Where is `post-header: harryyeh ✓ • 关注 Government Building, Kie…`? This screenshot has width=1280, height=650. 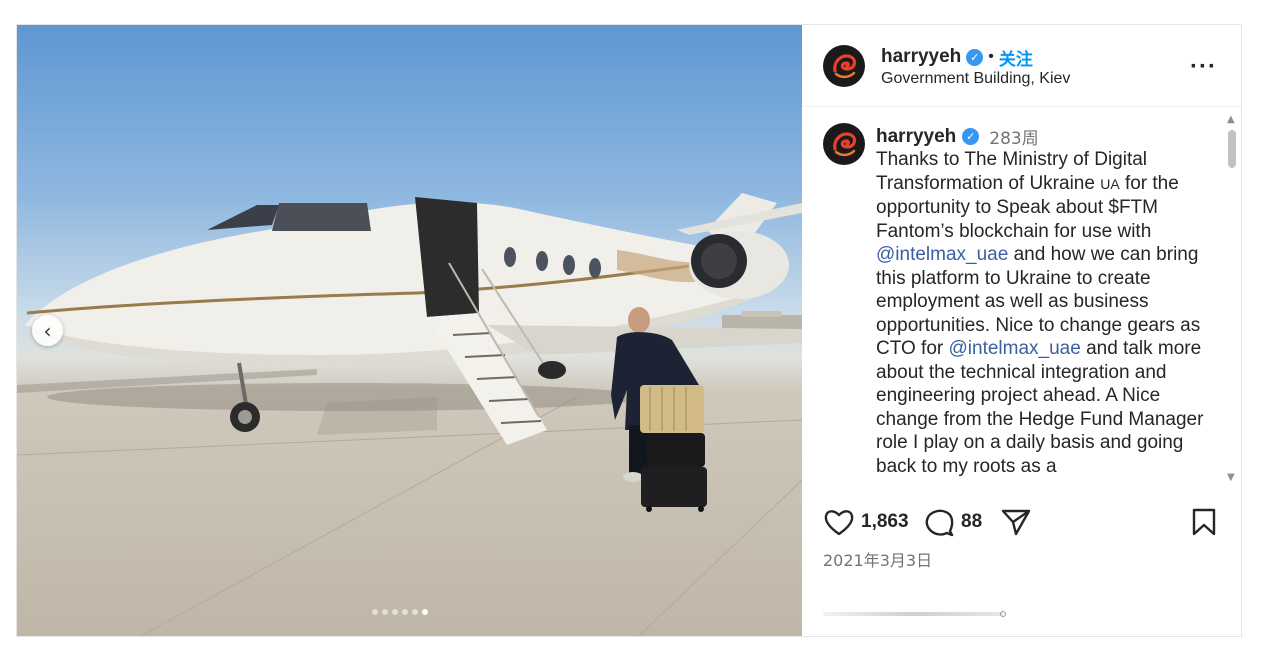 post-header: harryyeh ✓ • 关注 Government Building, Kie… is located at coordinates (1021, 66).